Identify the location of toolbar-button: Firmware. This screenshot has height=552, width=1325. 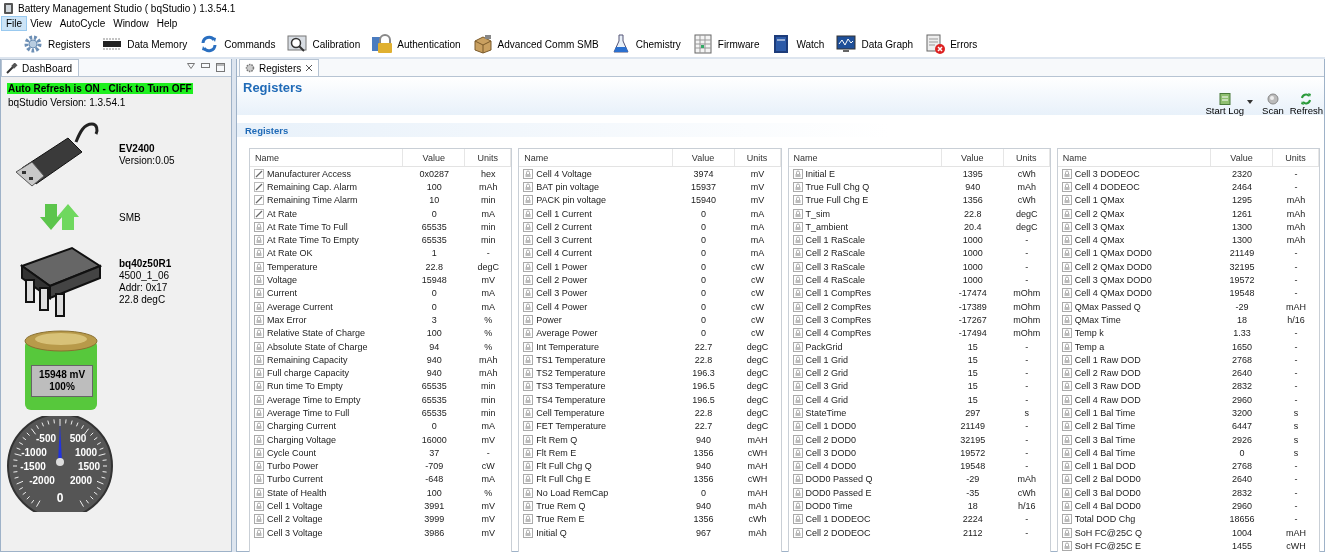
(726, 44).